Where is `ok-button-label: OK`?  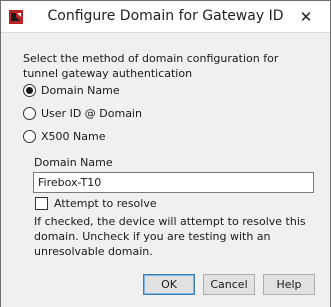
ok-button-label: OK is located at coordinates (169, 284).